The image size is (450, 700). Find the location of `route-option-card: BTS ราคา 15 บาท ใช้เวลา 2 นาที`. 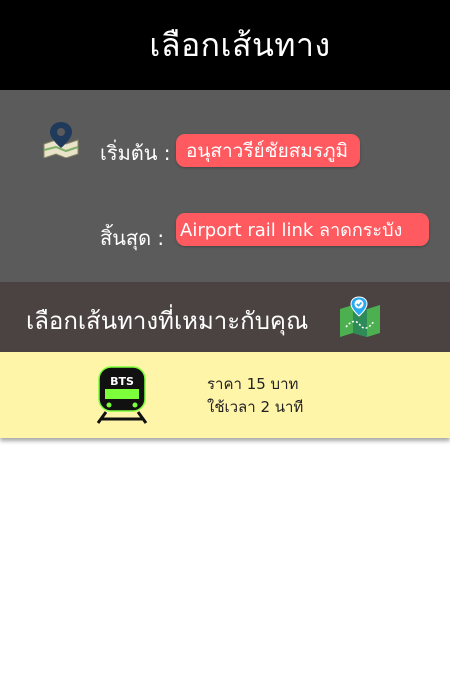

route-option-card: BTS ราคา 15 บาท ใช้เวลา 2 นาที is located at coordinates (225, 395).